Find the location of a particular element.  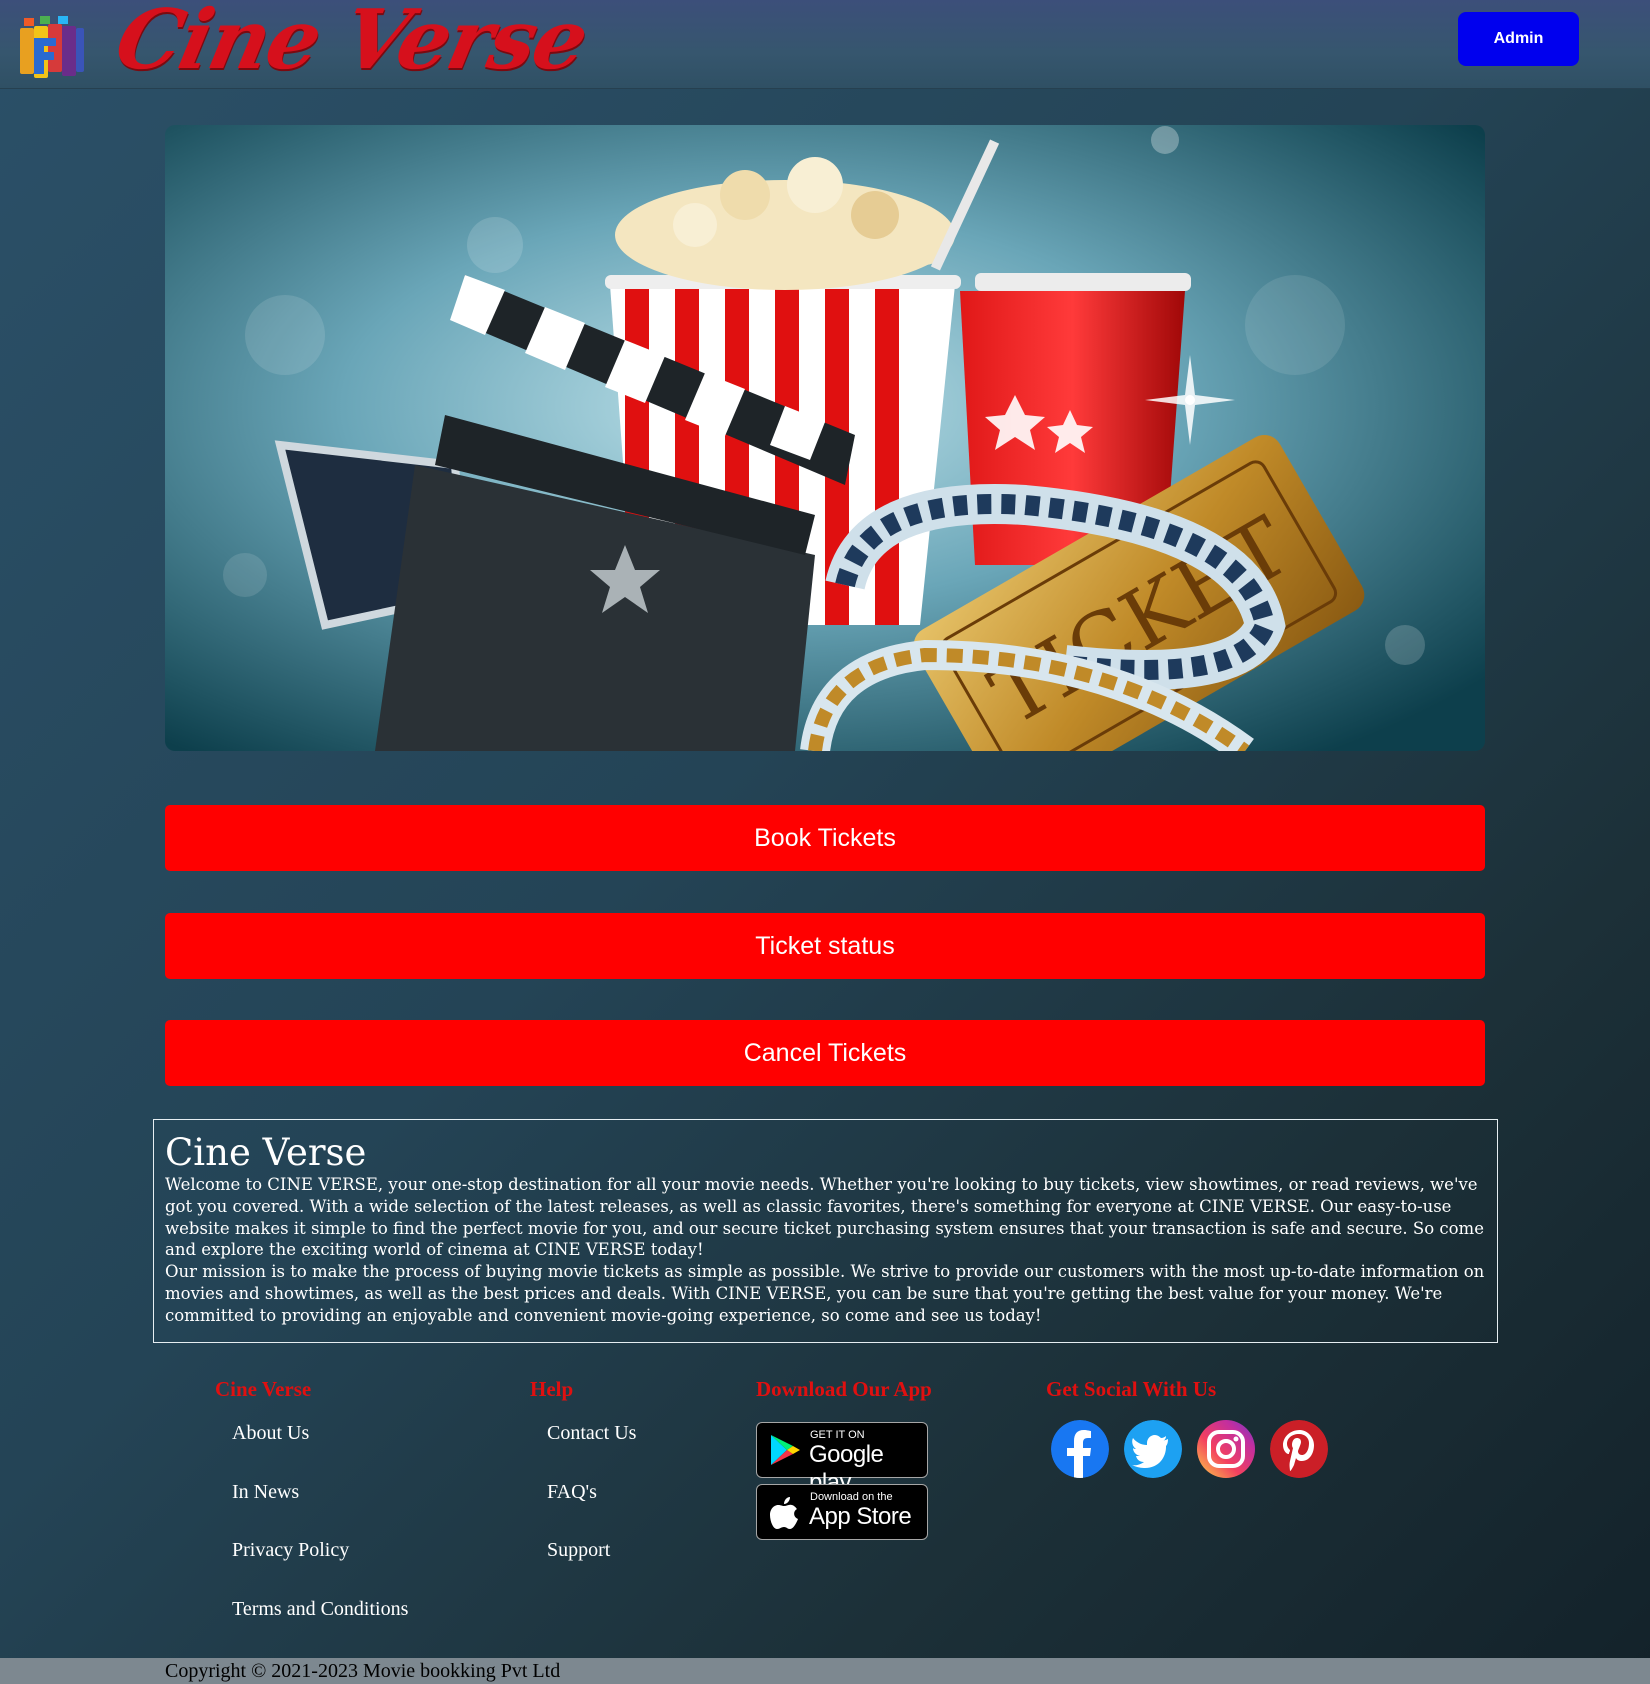

footer-heading-help: Help is located at coordinates (552, 1389).